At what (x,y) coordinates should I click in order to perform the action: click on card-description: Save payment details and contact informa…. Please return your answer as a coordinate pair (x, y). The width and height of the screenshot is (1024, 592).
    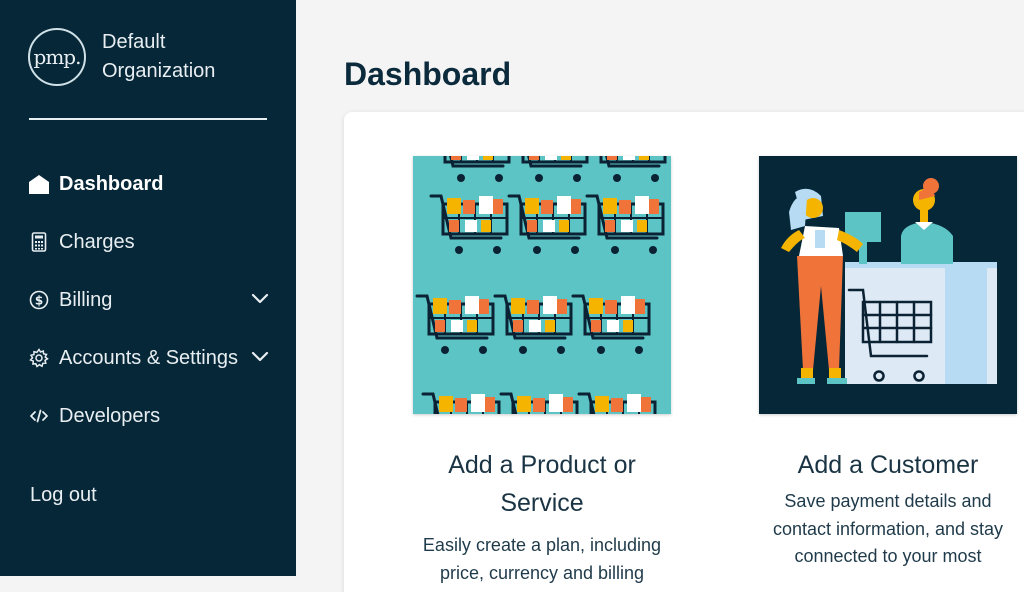
    Looking at the image, I should click on (888, 528).